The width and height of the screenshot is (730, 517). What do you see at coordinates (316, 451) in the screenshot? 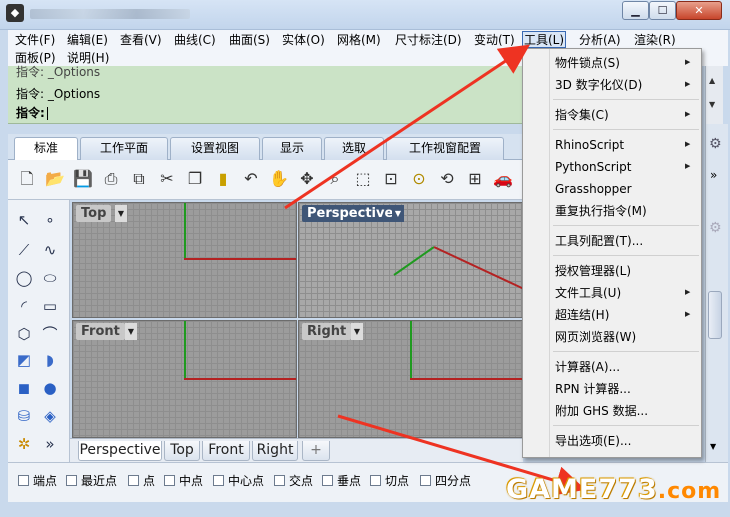
I see `add-viewport-button: +` at bounding box center [316, 451].